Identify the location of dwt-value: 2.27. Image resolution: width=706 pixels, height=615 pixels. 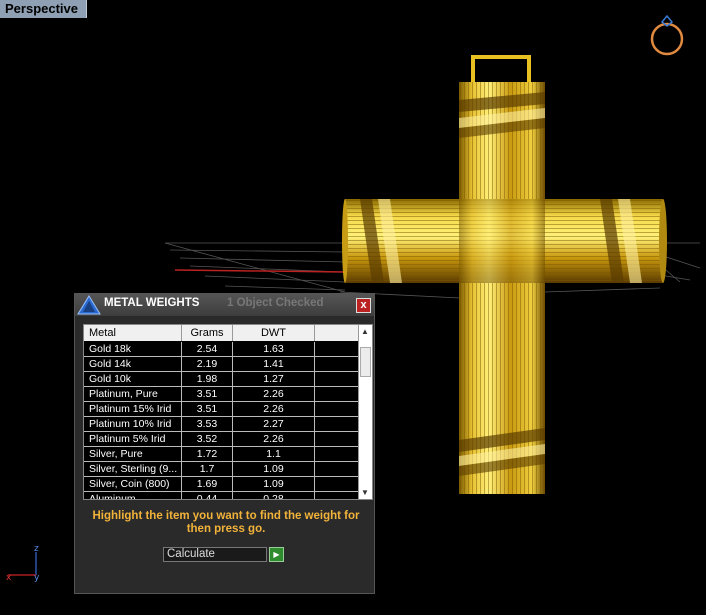
(274, 424).